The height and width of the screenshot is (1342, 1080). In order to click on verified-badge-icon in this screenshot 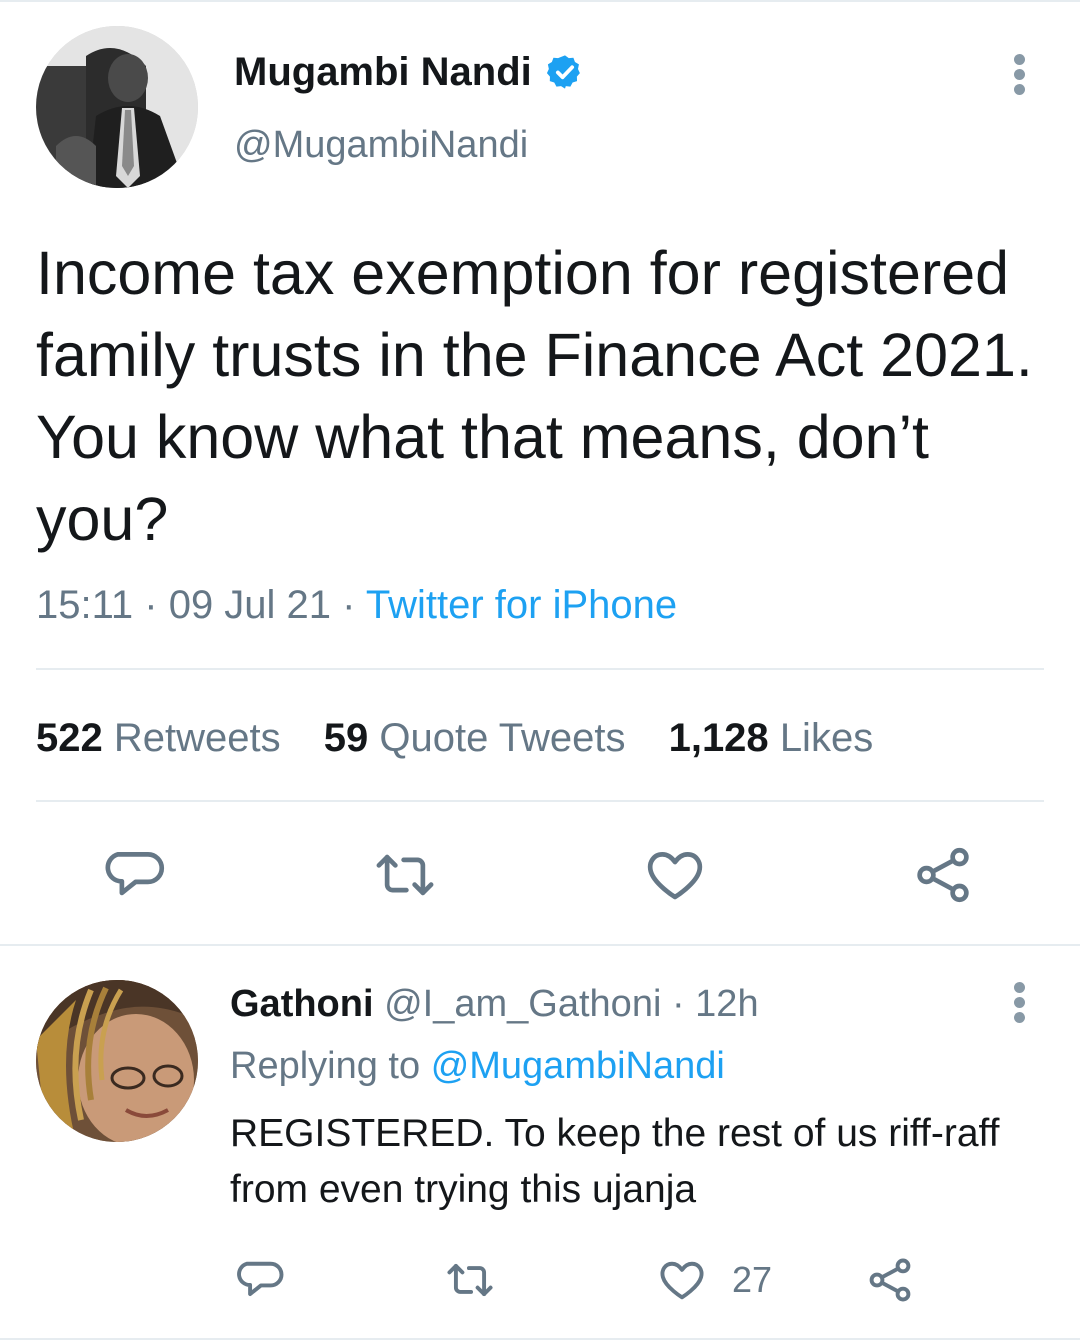, I will do `click(565, 71)`.